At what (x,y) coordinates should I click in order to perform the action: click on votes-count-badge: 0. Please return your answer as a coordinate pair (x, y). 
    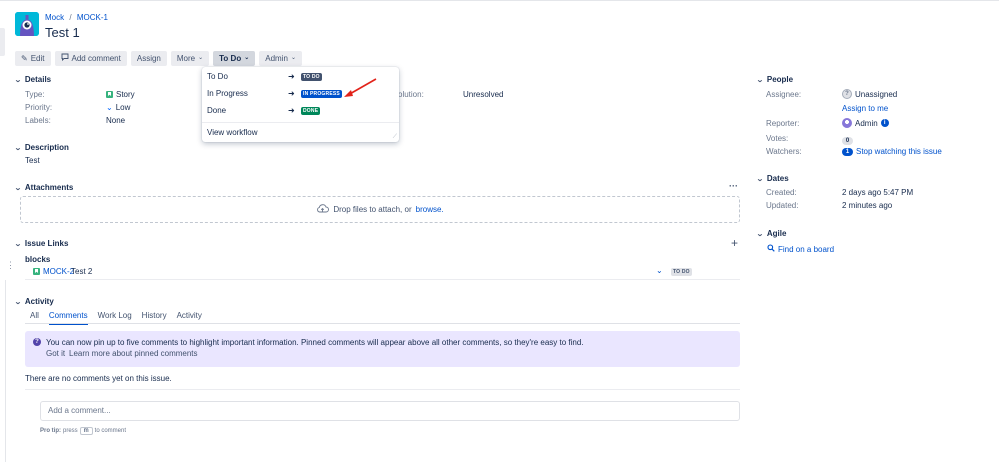
    Looking at the image, I should click on (847, 141).